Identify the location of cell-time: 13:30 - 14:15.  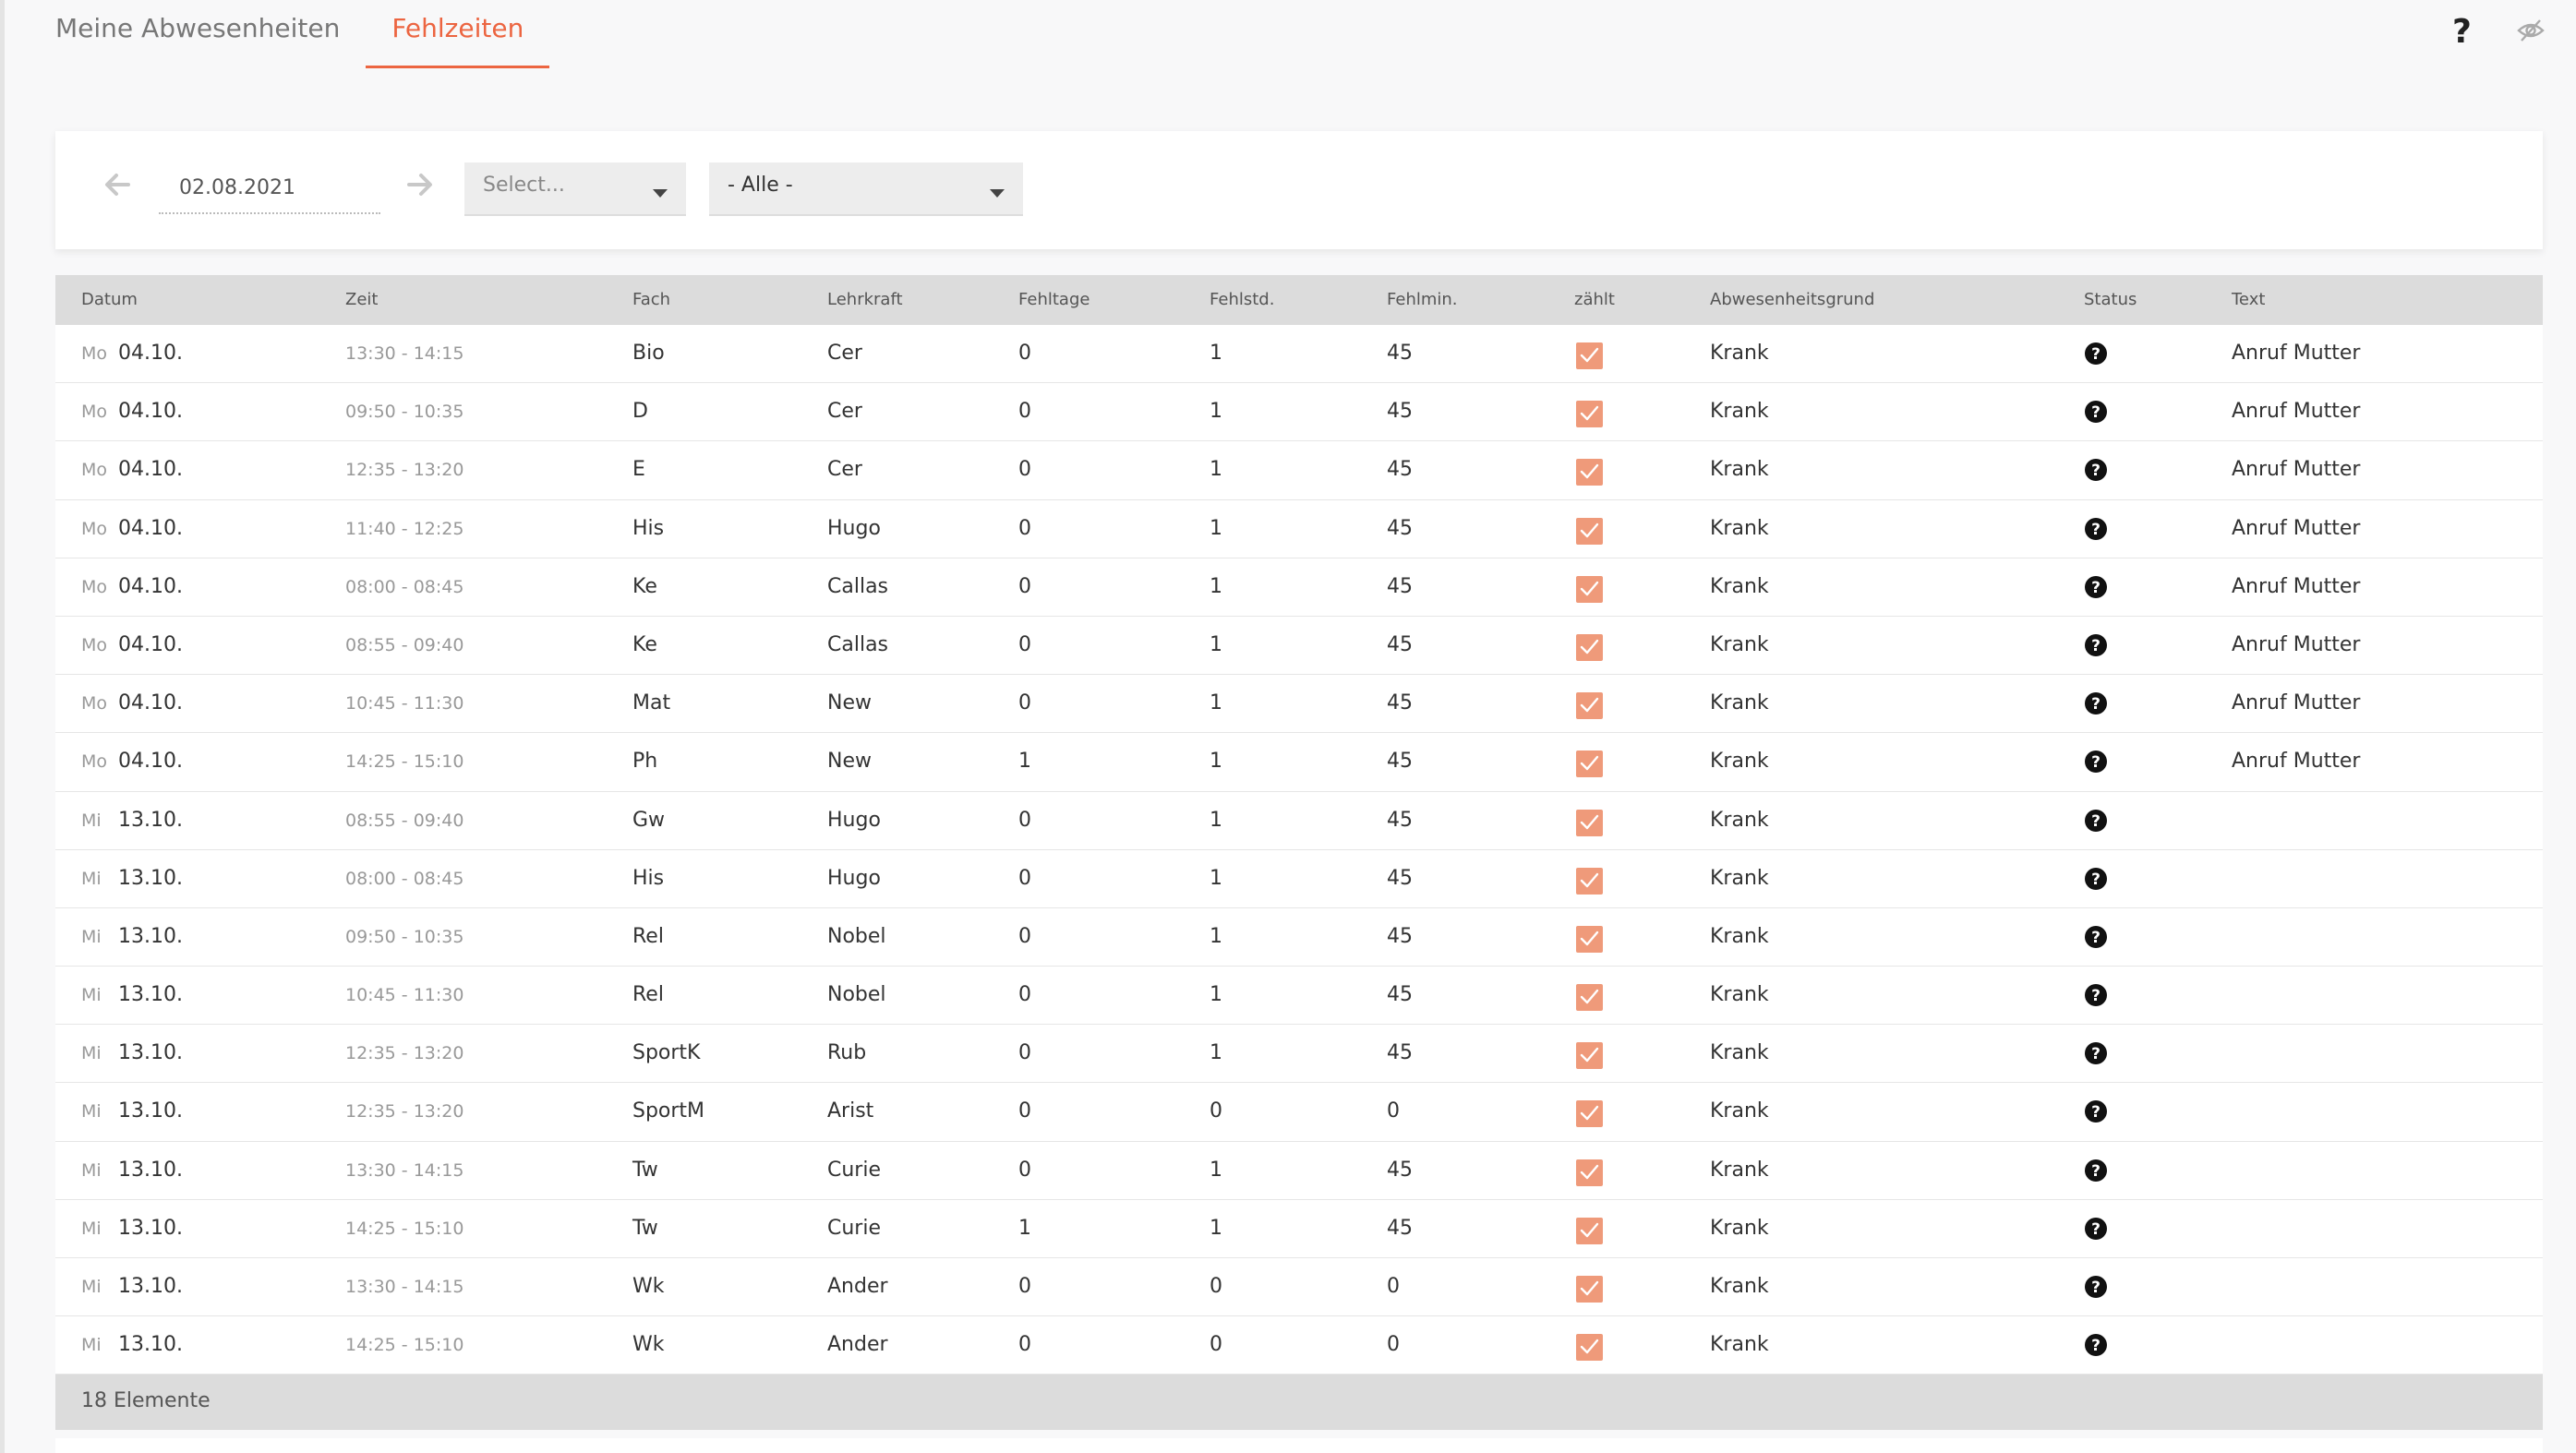
(404, 1287).